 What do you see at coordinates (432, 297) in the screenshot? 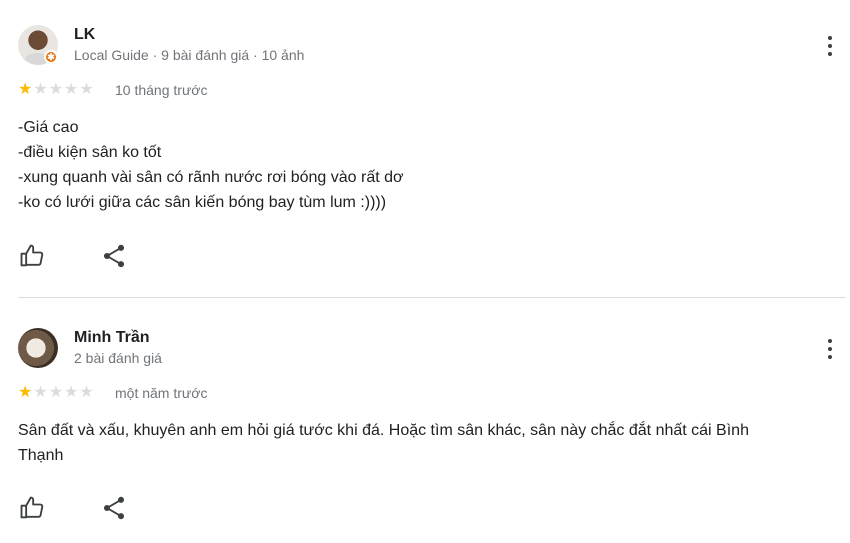
I see `review-divider` at bounding box center [432, 297].